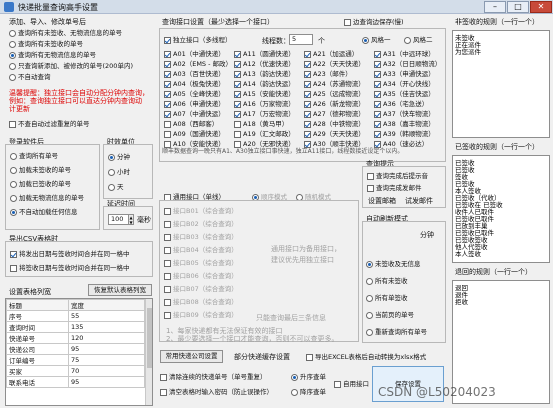  Describe the element at coordinates (119, 172) in the screenshot. I see `time-unit-option-1: 小时` at that location.